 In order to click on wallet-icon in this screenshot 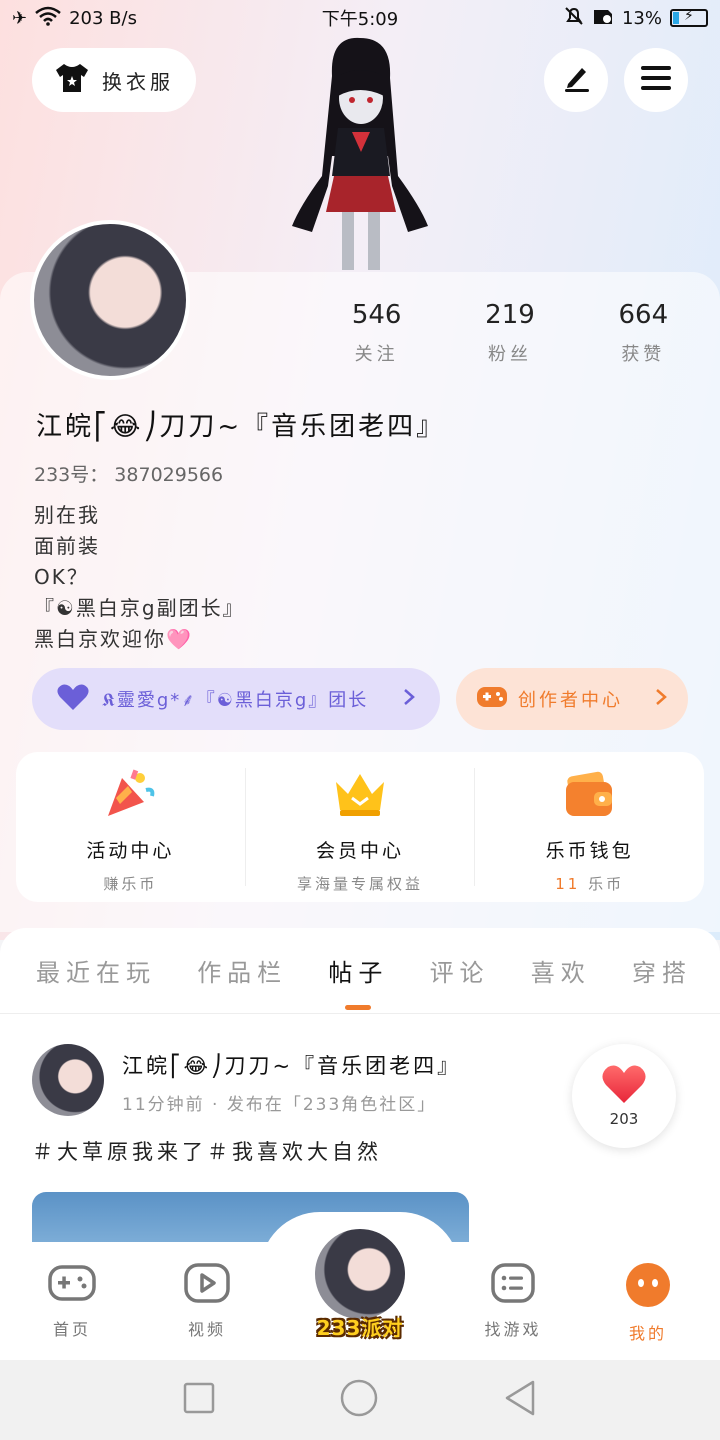, I will do `click(590, 794)`.